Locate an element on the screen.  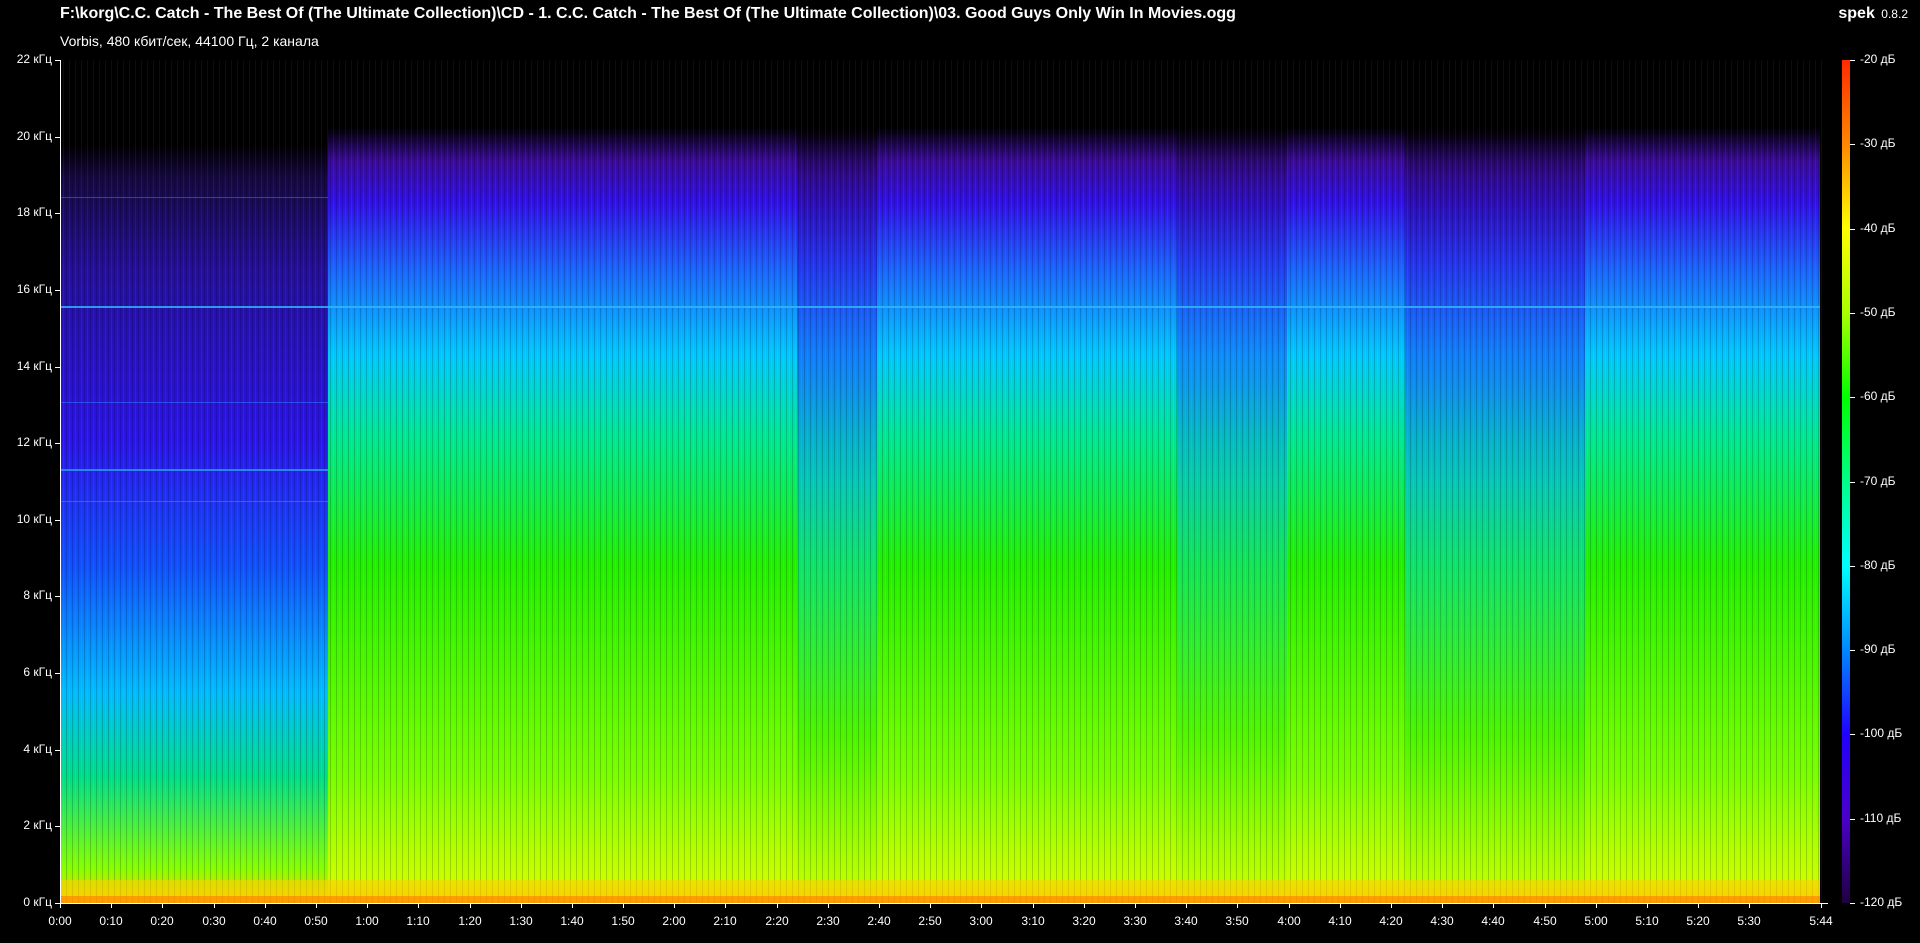
frequency-tick-label: 4 кГц is located at coordinates (37, 749).